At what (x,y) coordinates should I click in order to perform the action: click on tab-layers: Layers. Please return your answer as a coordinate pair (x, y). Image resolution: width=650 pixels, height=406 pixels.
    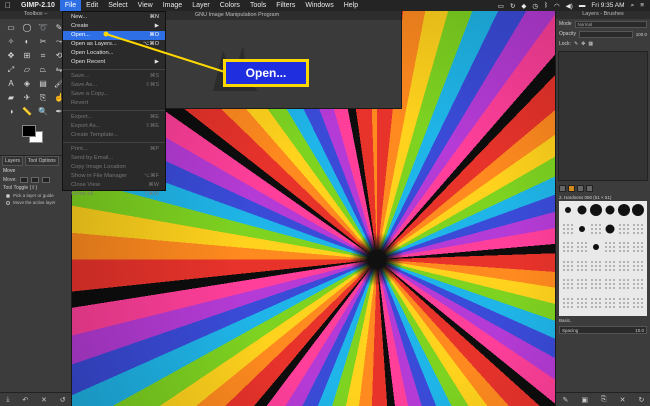
    Looking at the image, I should click on (13, 161).